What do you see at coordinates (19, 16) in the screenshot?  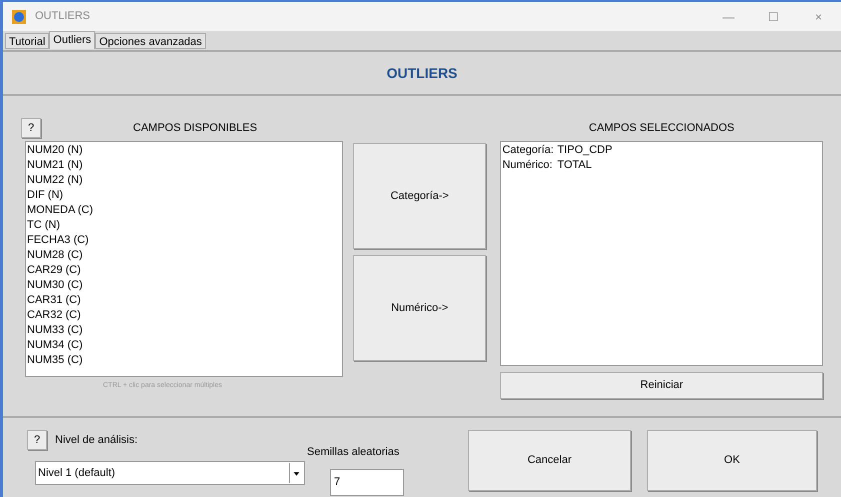 I see `app-icon` at bounding box center [19, 16].